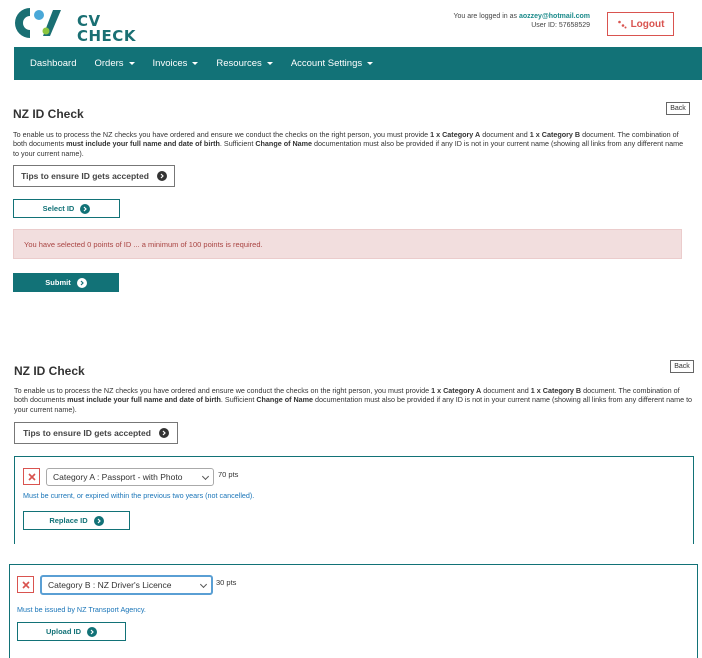 The image size is (702, 658). What do you see at coordinates (554, 16) in the screenshot?
I see `user-email: aozzey@hotmail.com` at bounding box center [554, 16].